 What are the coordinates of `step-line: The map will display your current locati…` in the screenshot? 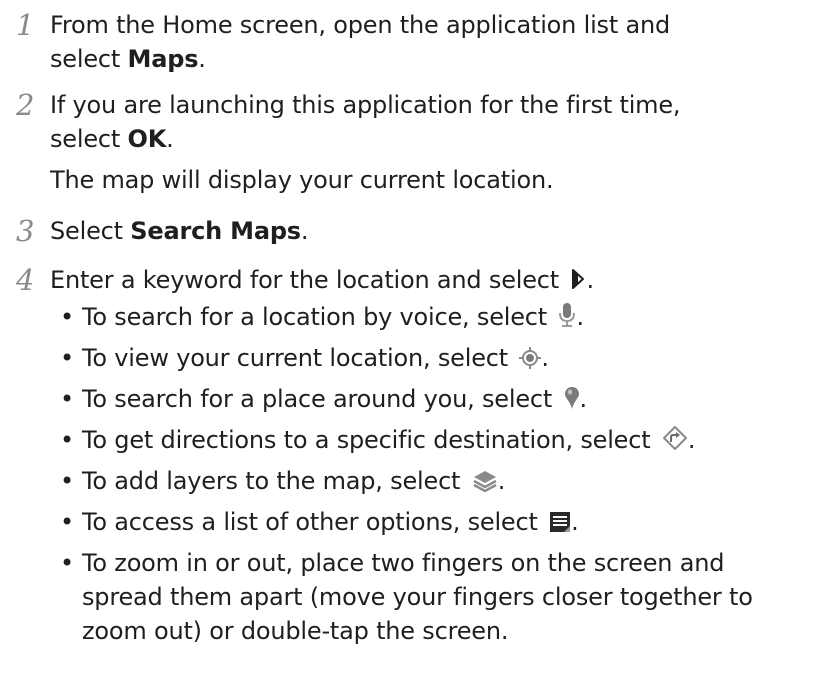 It's located at (302, 180).